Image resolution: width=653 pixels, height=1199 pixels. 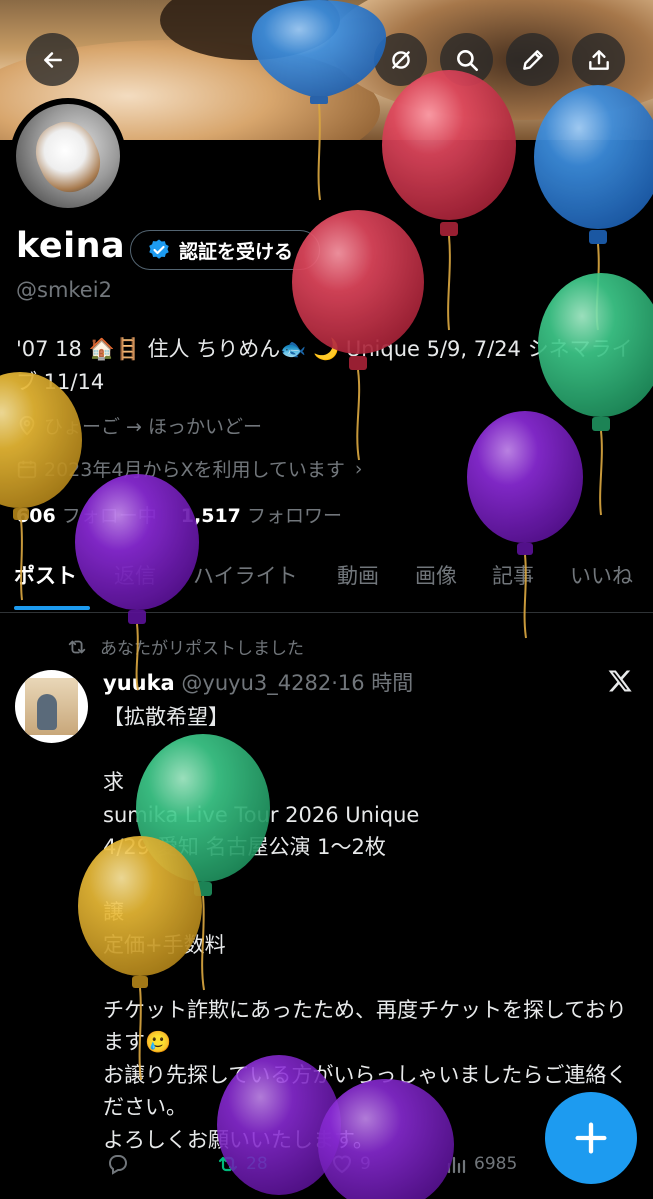 What do you see at coordinates (71, 246) in the screenshot?
I see `profile-name: keina` at bounding box center [71, 246].